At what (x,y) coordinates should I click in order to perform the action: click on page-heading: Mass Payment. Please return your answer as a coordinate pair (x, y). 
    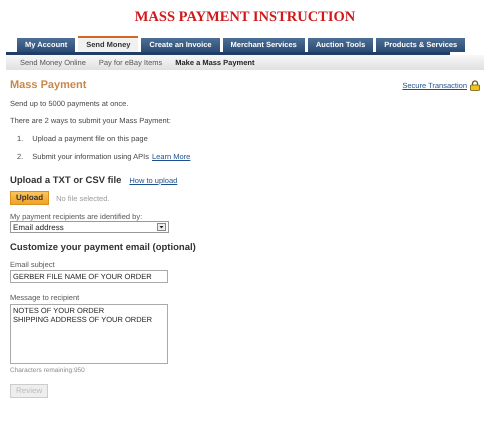
    Looking at the image, I should click on (48, 85).